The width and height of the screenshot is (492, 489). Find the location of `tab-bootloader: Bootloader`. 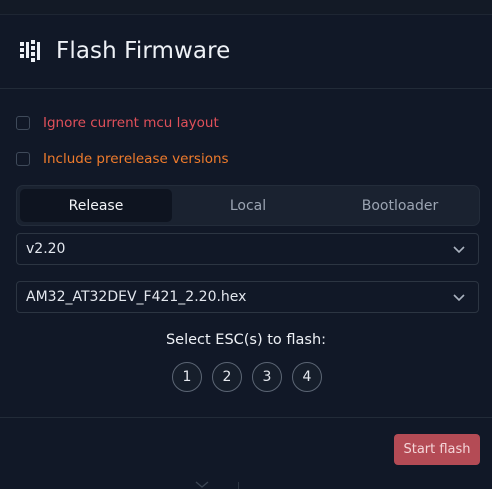

tab-bootloader: Bootloader is located at coordinates (400, 205).